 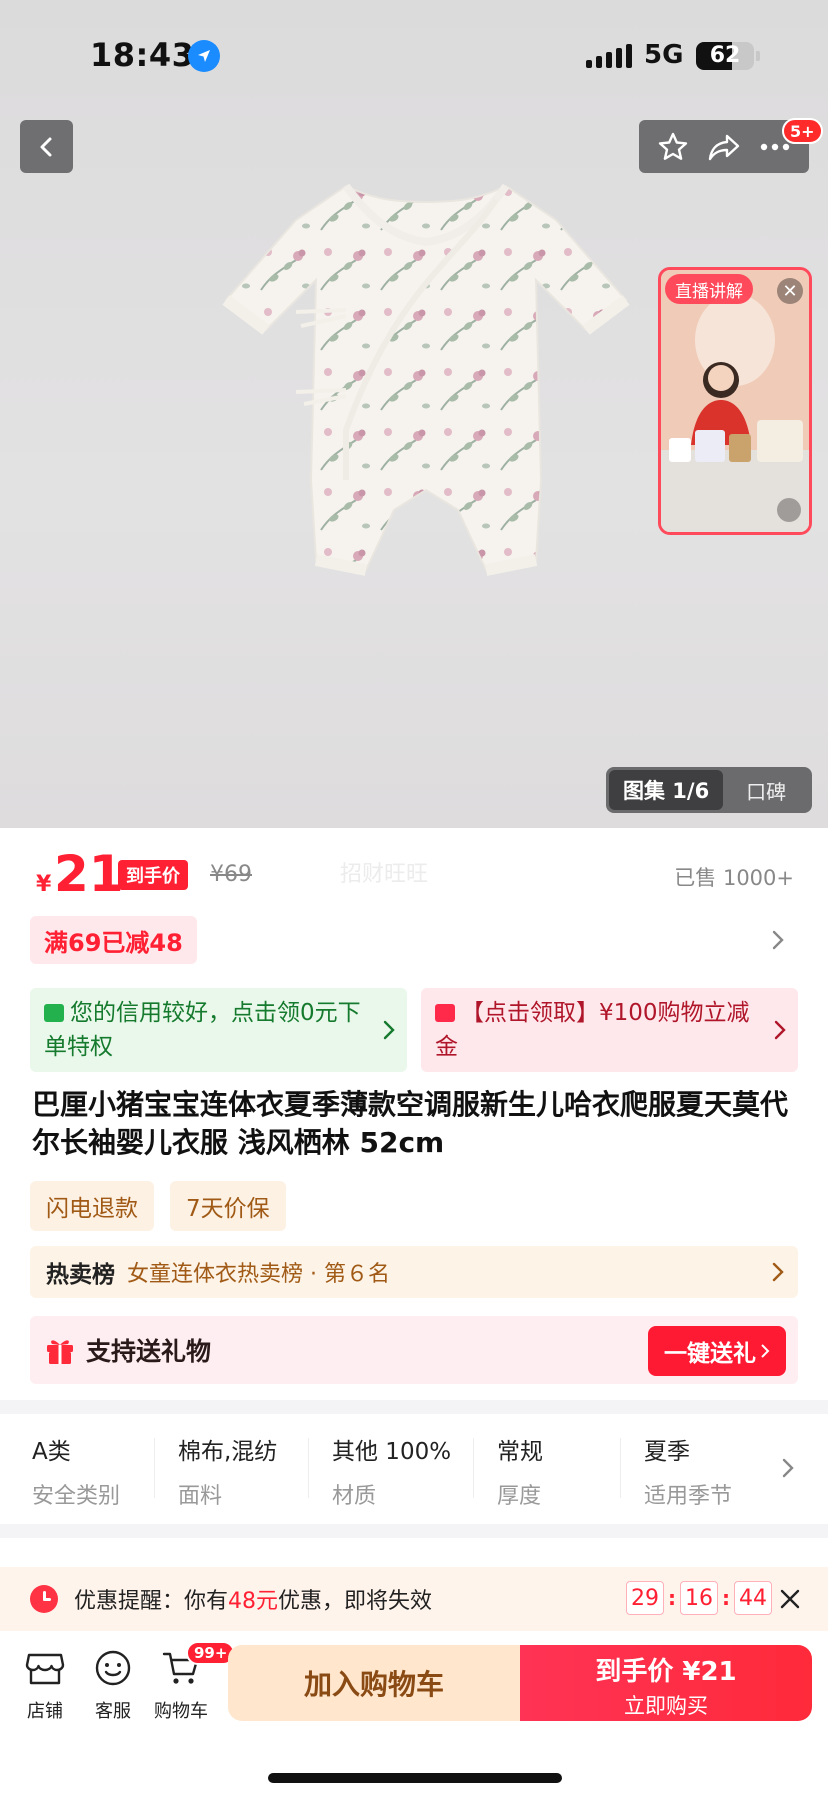 What do you see at coordinates (158, 1206) in the screenshot?
I see `service-tags: 闪电退款 7天价保` at bounding box center [158, 1206].